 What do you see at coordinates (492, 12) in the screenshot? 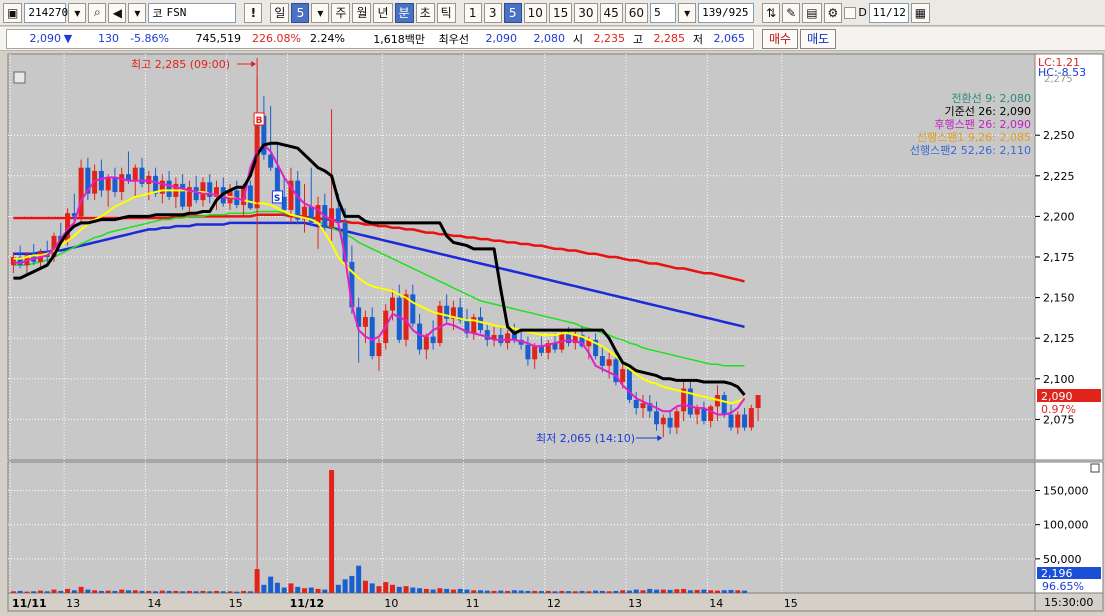
I see `interval-3: 3` at bounding box center [492, 12].